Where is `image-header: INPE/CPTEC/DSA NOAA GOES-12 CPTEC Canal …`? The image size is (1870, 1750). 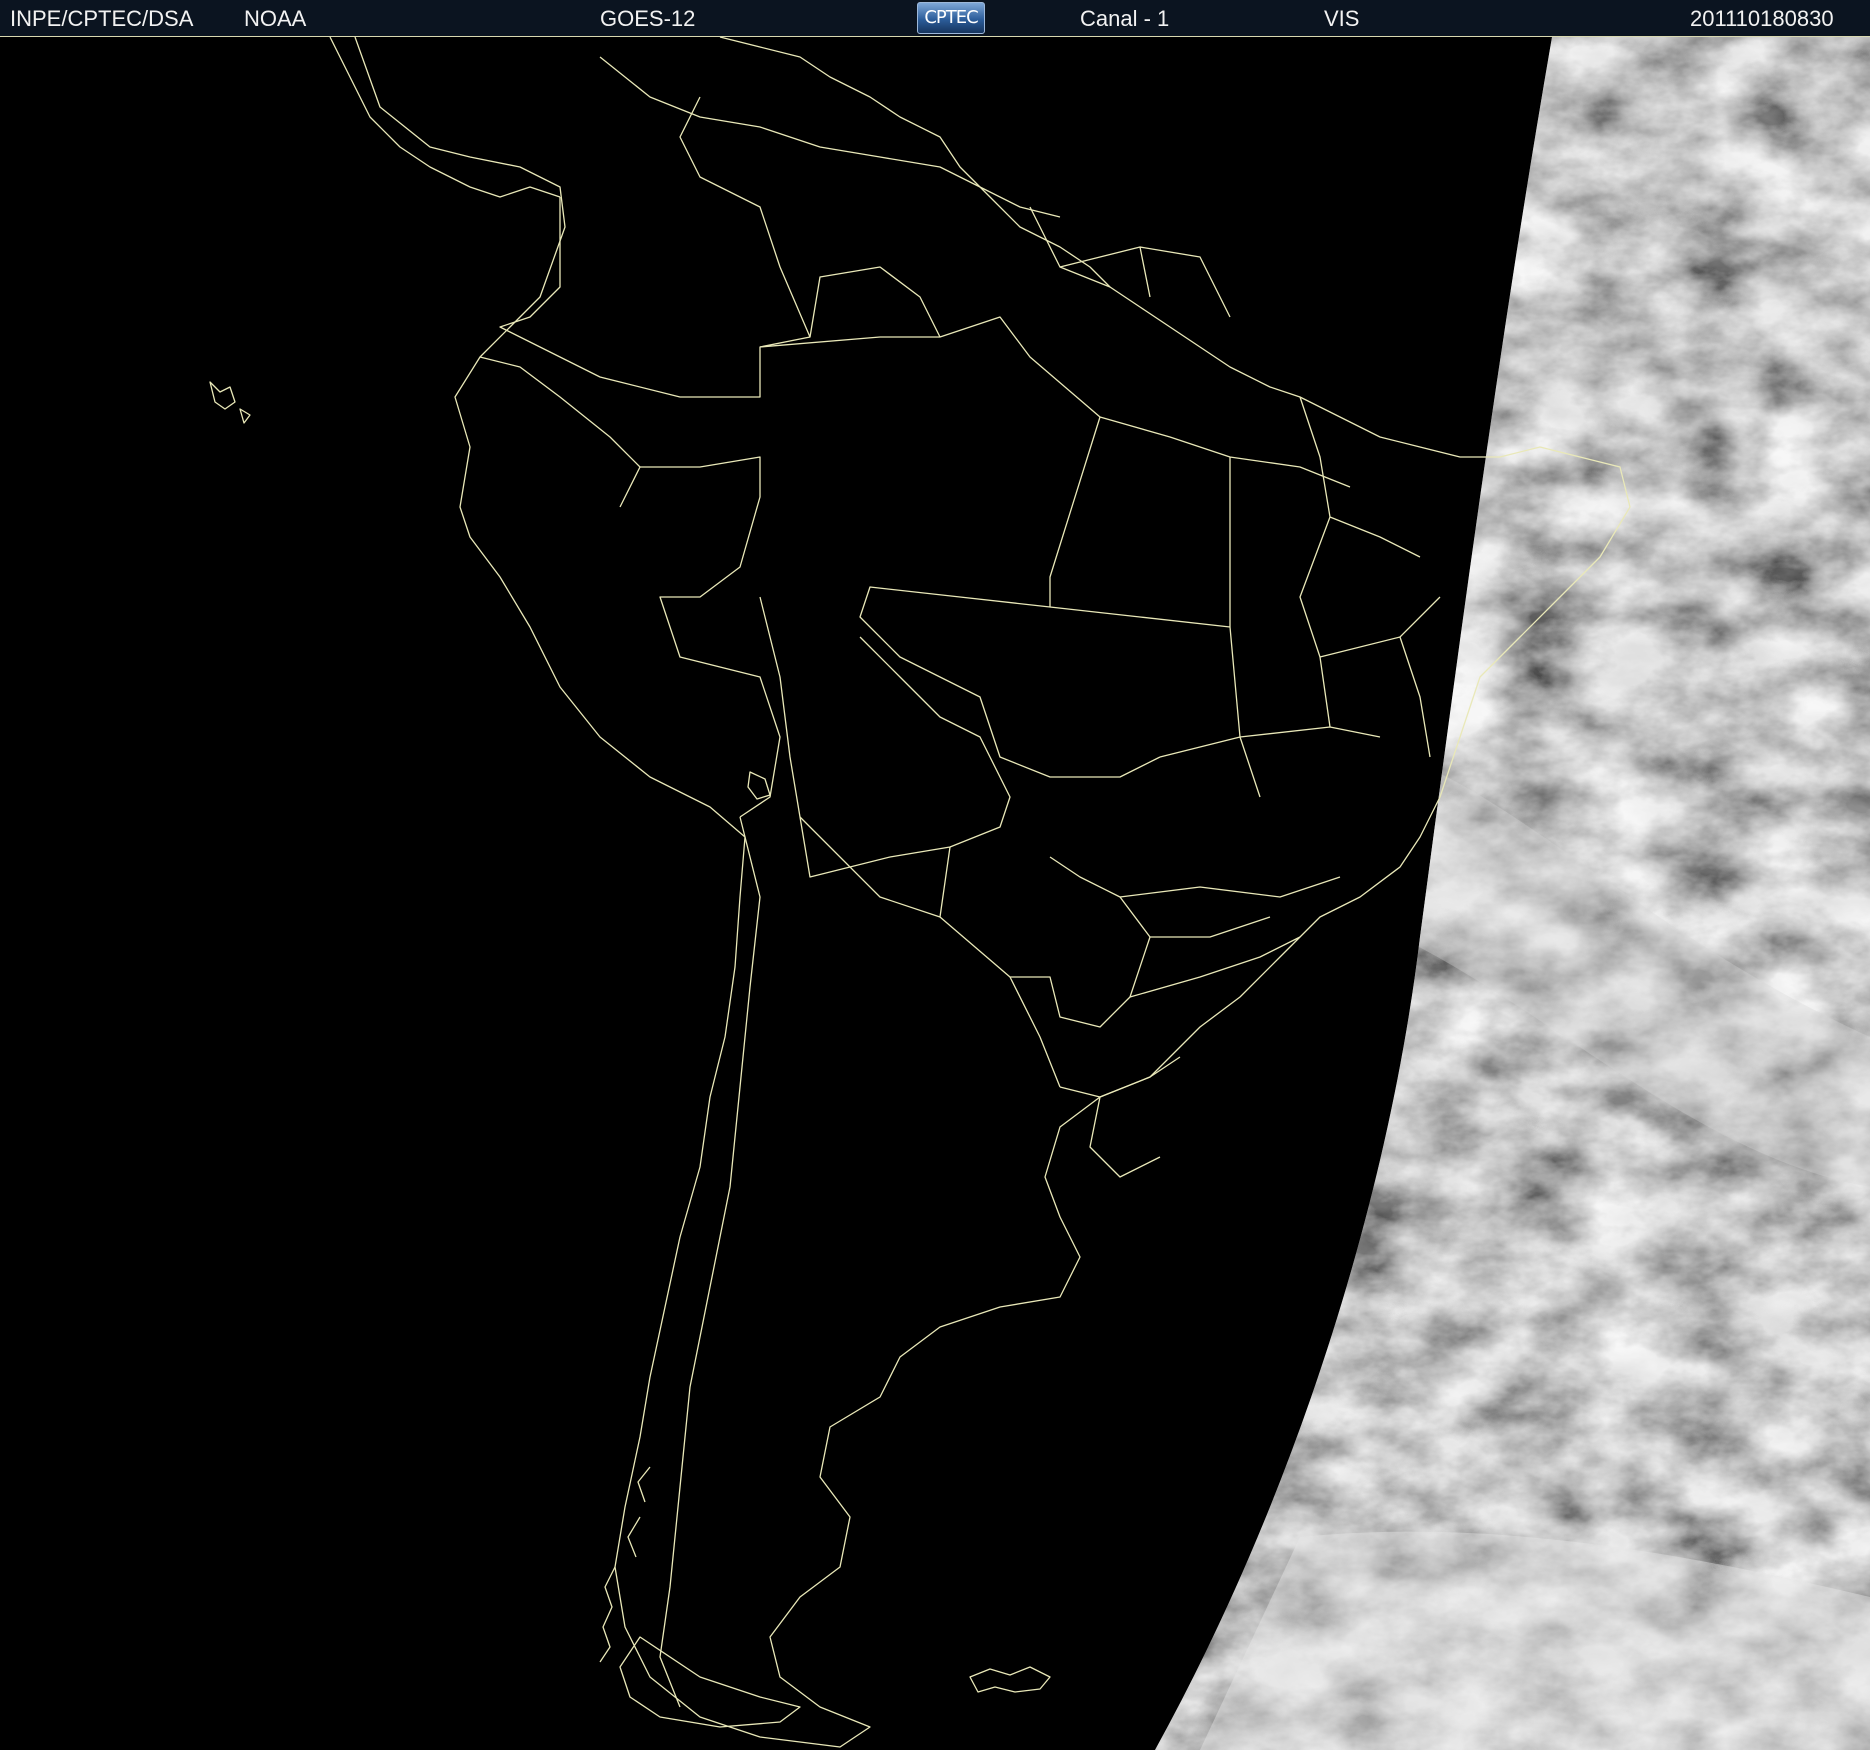
image-header: INPE/CPTEC/DSA NOAA GOES-12 CPTEC Canal … is located at coordinates (935, 18).